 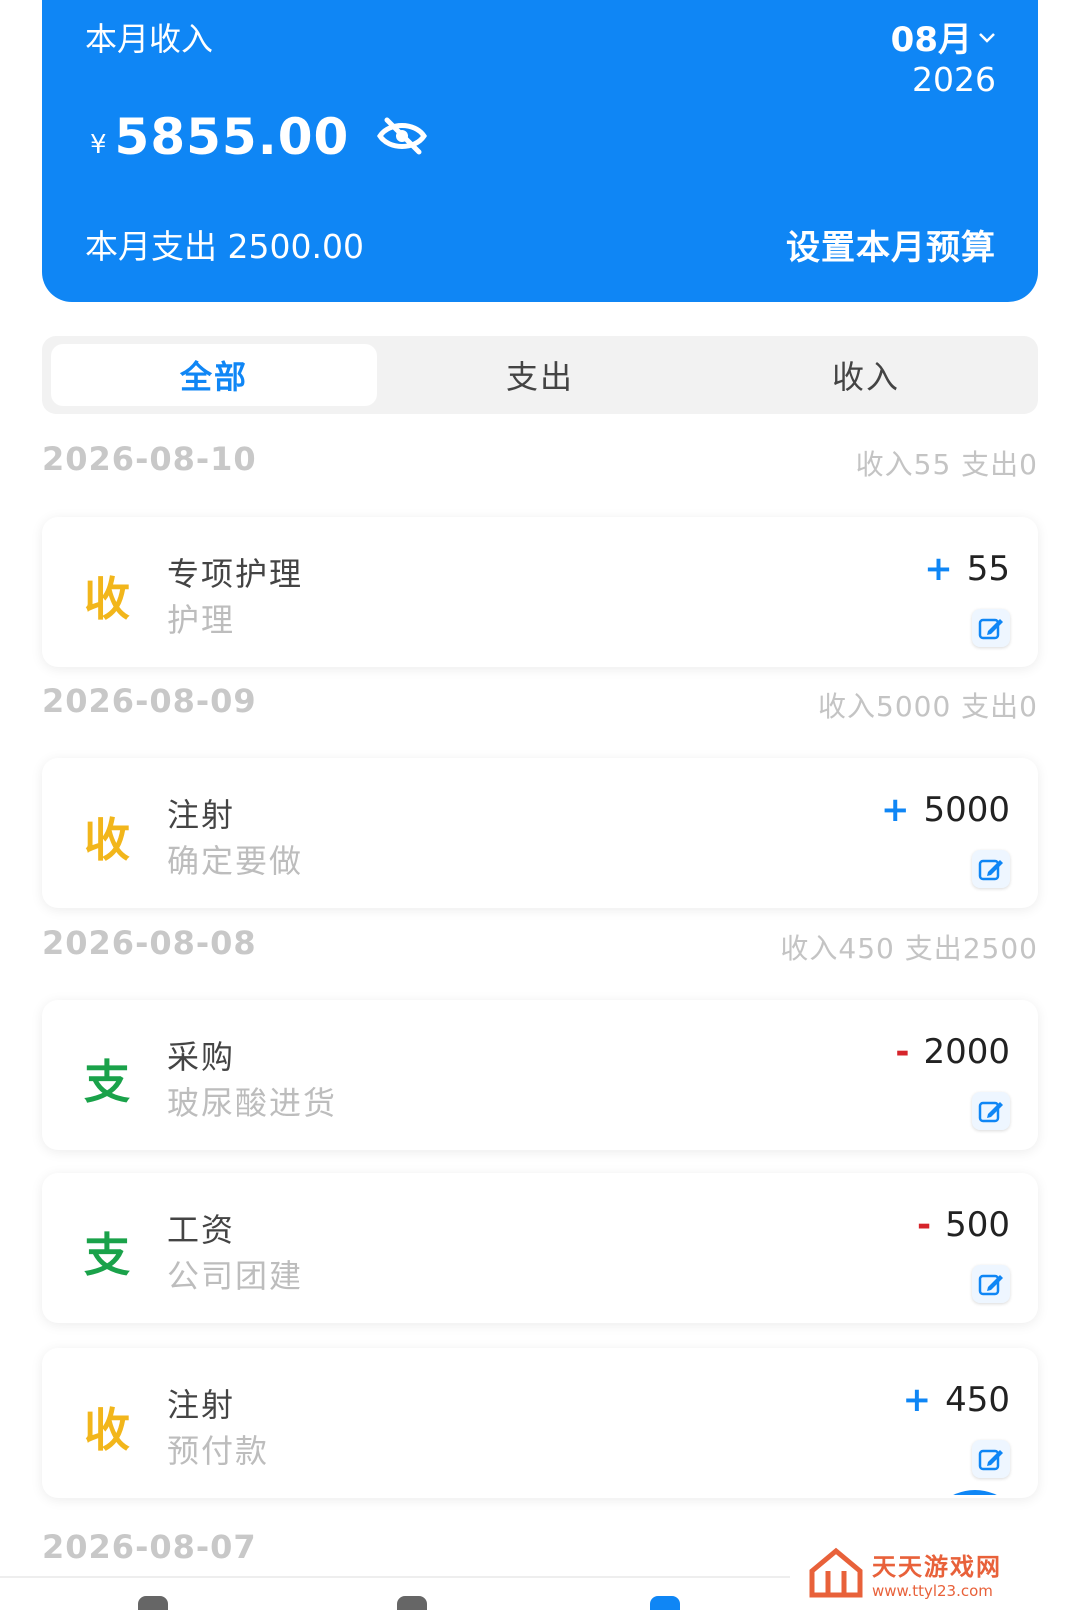 What do you see at coordinates (235, 574) in the screenshot?
I see `record-title: 专项护理` at bounding box center [235, 574].